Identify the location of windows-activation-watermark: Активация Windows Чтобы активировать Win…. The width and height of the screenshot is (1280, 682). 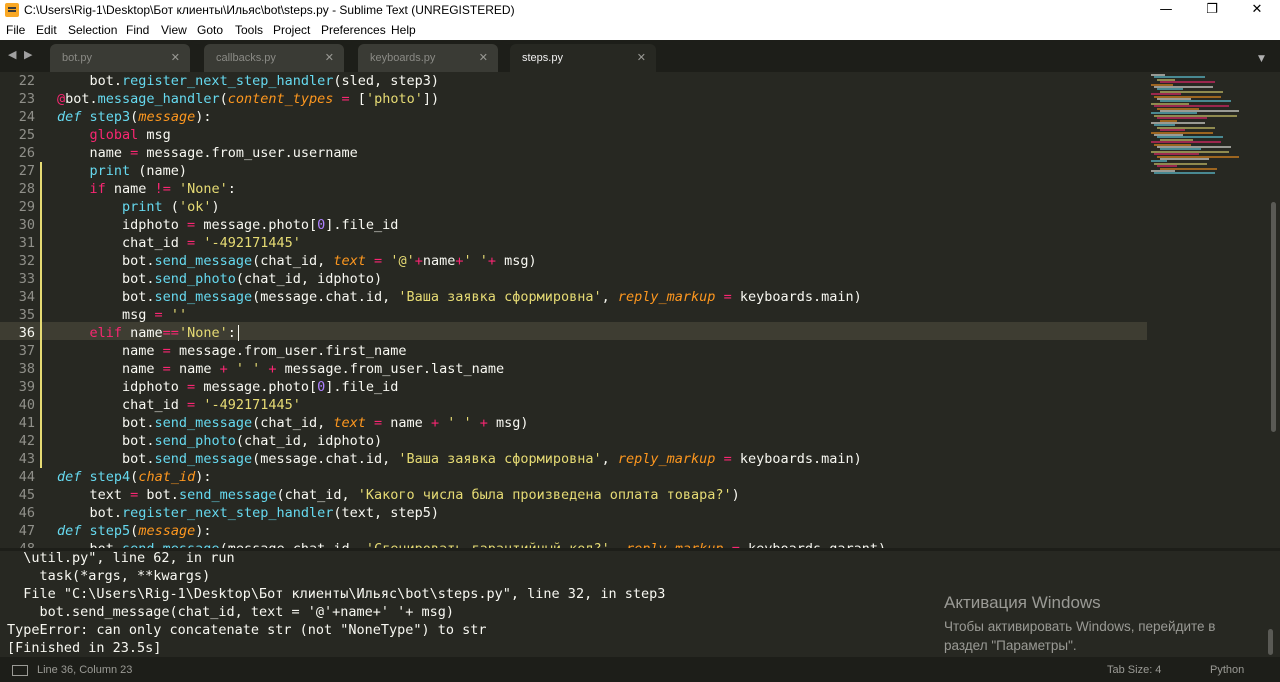
(1094, 624).